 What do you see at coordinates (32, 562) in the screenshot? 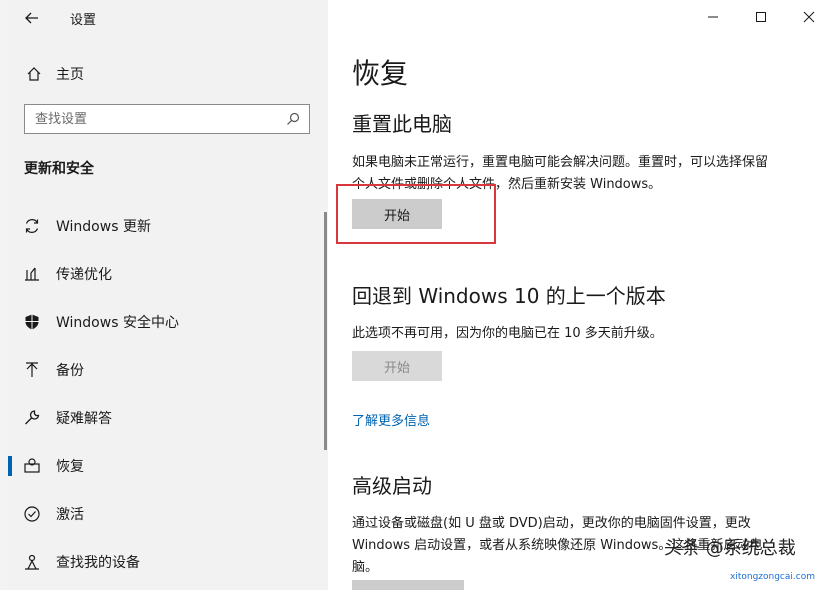
I see `find-device-icon` at bounding box center [32, 562].